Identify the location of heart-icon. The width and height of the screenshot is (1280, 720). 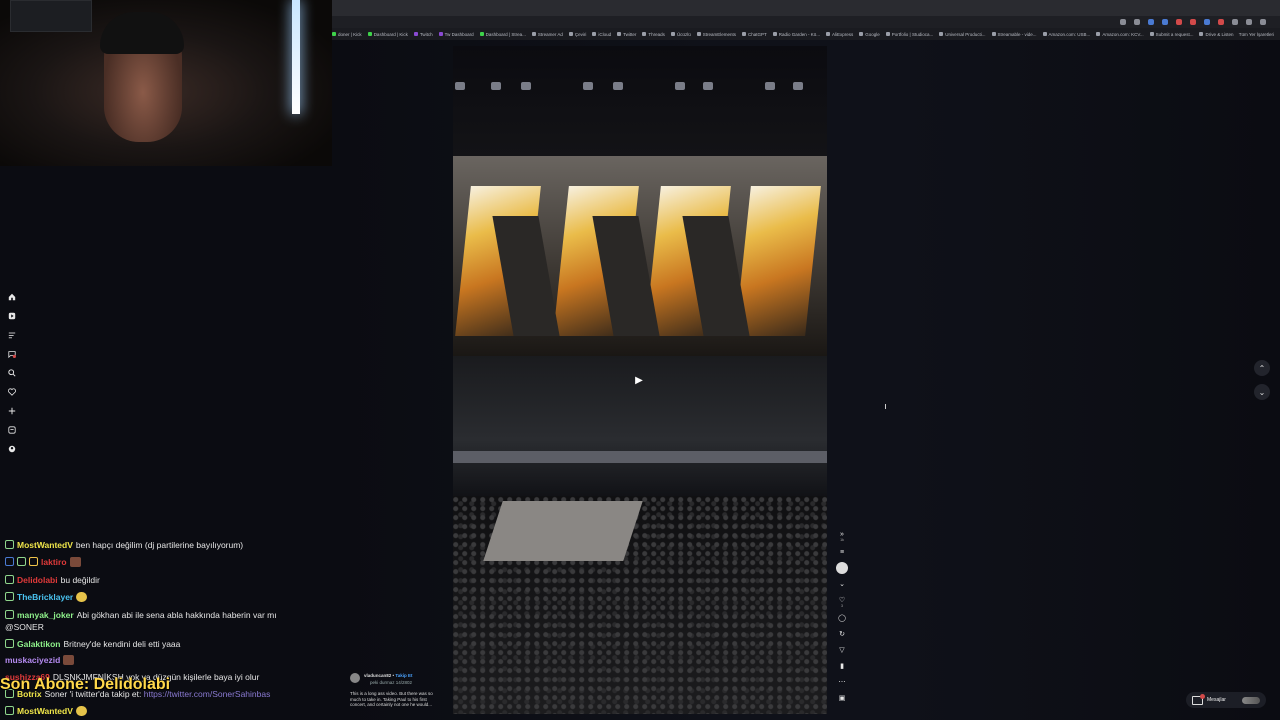
(12, 391).